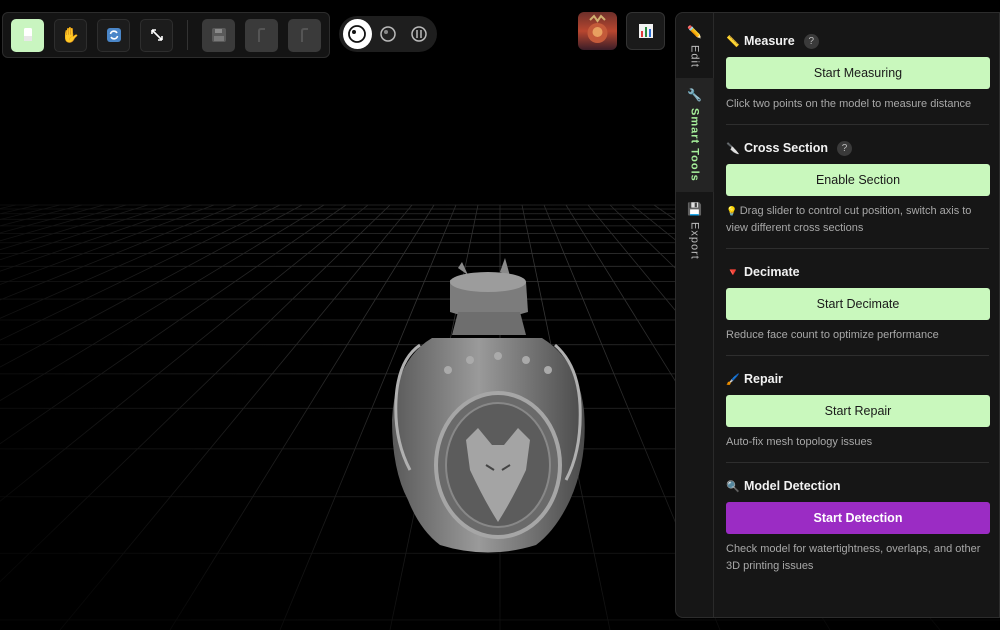 The width and height of the screenshot is (1000, 630). I want to click on section-header: 📏 Measure?, so click(857, 41).